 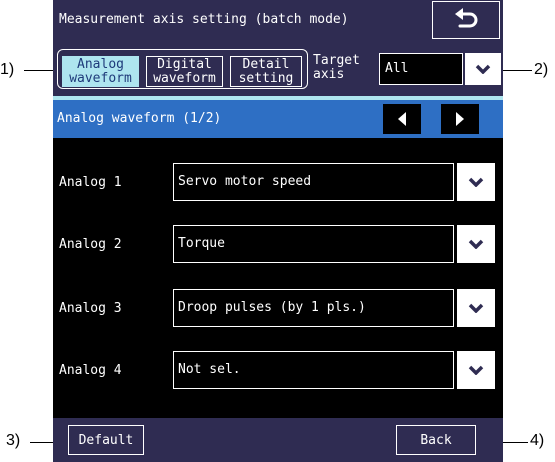 I want to click on analog-4-dropdown-button, so click(x=476, y=370).